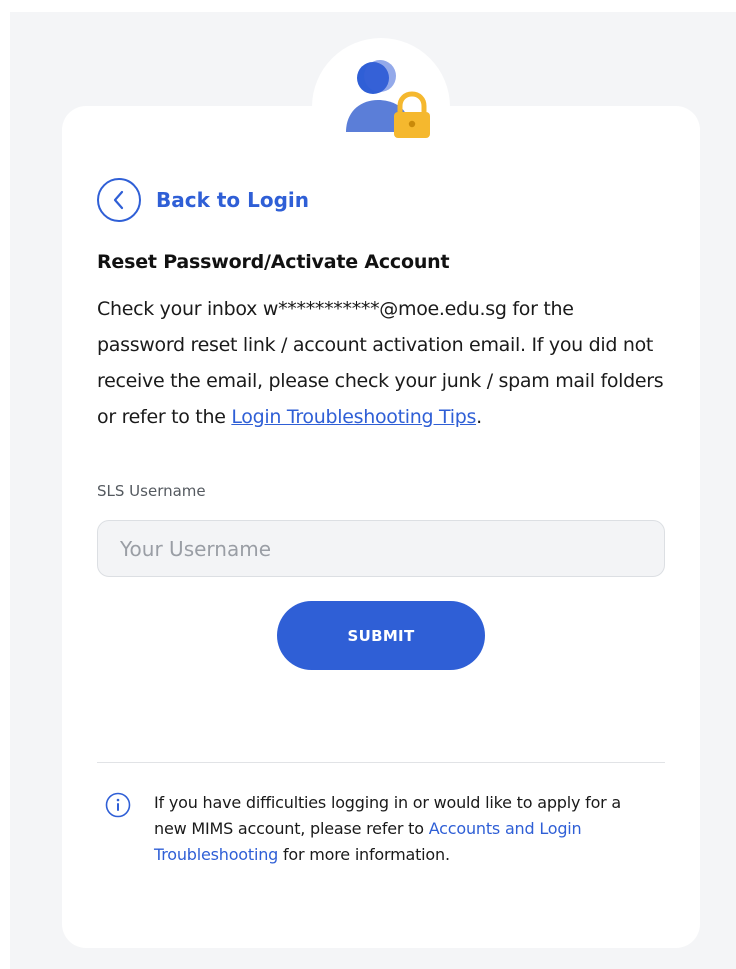 This screenshot has height=969, width=736. I want to click on back-button, so click(119, 200).